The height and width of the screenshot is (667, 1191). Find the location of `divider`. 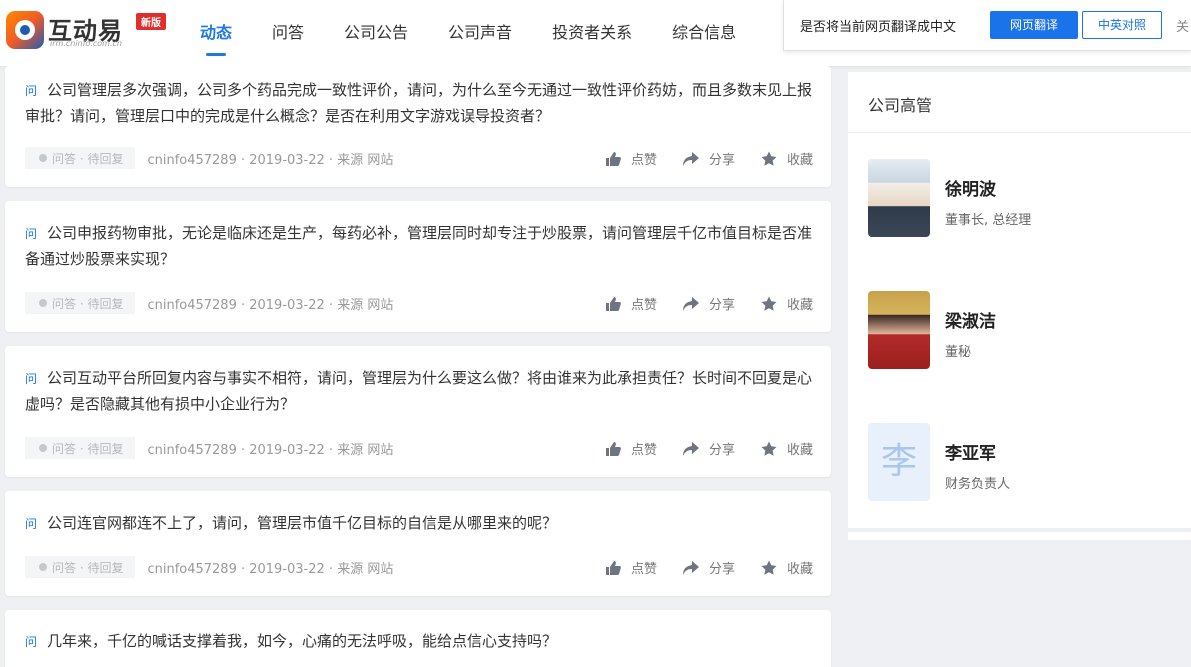

divider is located at coordinates (1019, 132).